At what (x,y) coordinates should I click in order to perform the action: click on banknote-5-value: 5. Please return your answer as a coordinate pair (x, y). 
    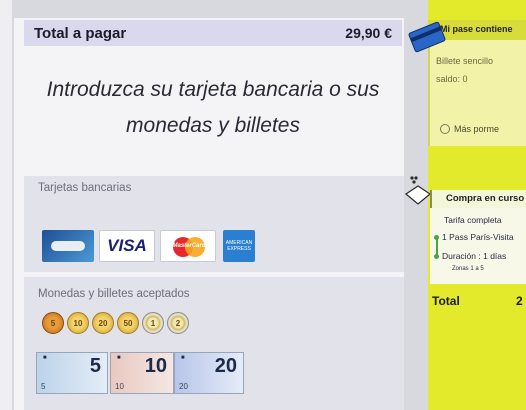
    Looking at the image, I should click on (95, 366).